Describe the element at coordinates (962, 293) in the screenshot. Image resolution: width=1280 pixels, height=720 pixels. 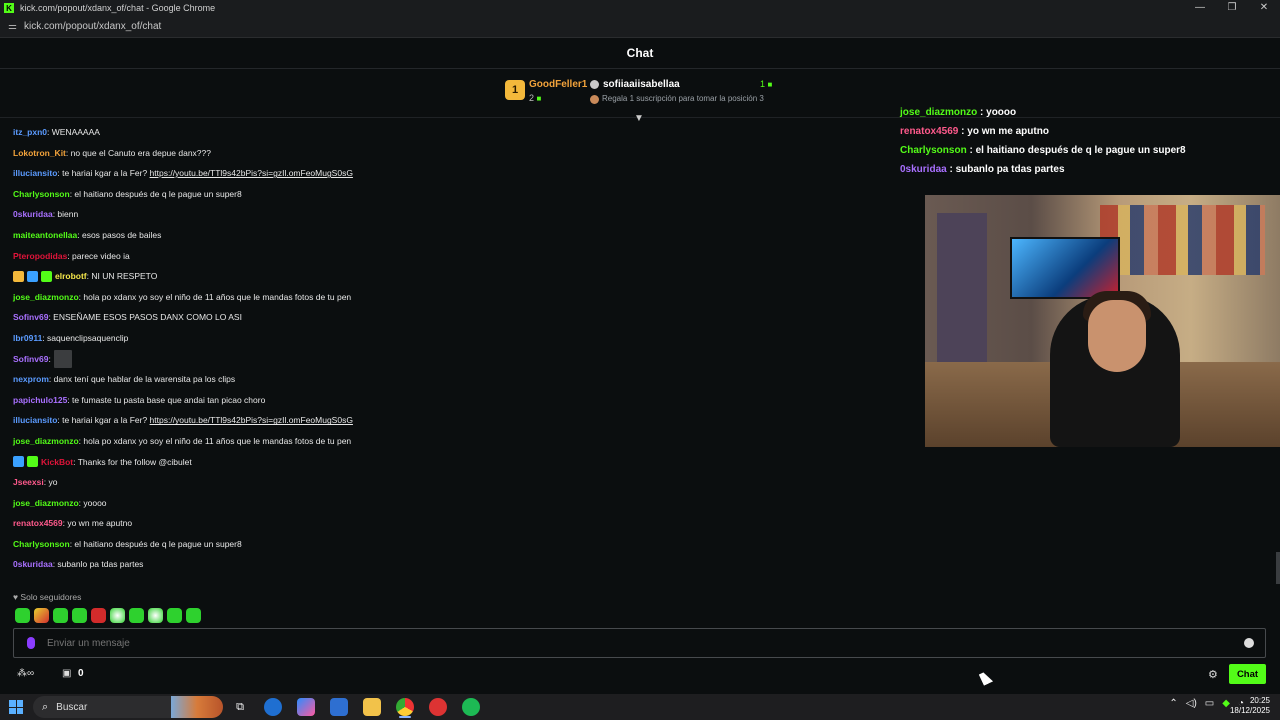
I see `webcam-door` at that location.